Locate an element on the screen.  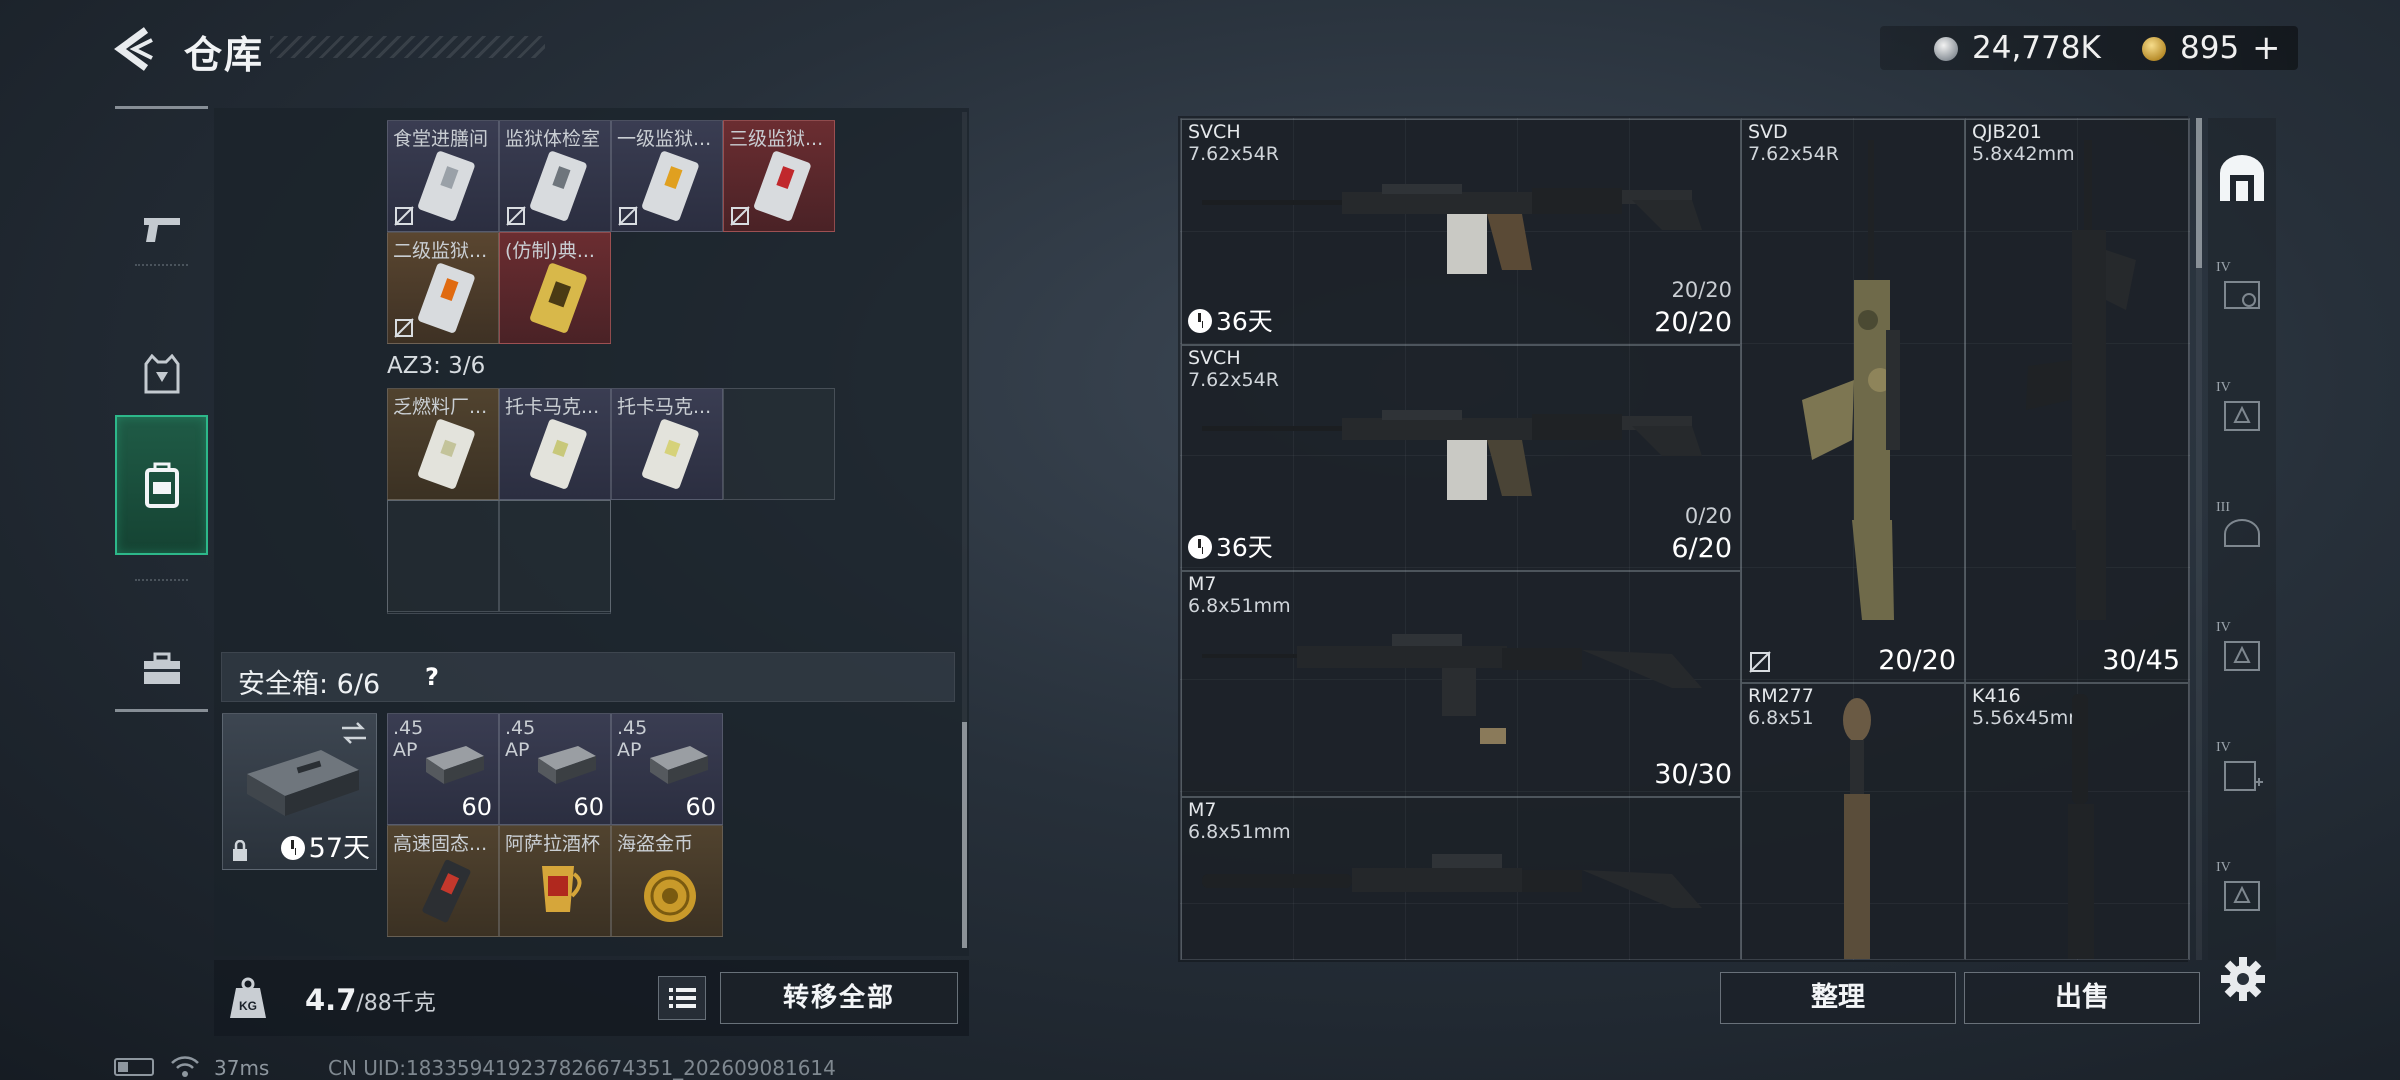
filter-tier-iv-1: IV is located at coordinates (2242, 295).